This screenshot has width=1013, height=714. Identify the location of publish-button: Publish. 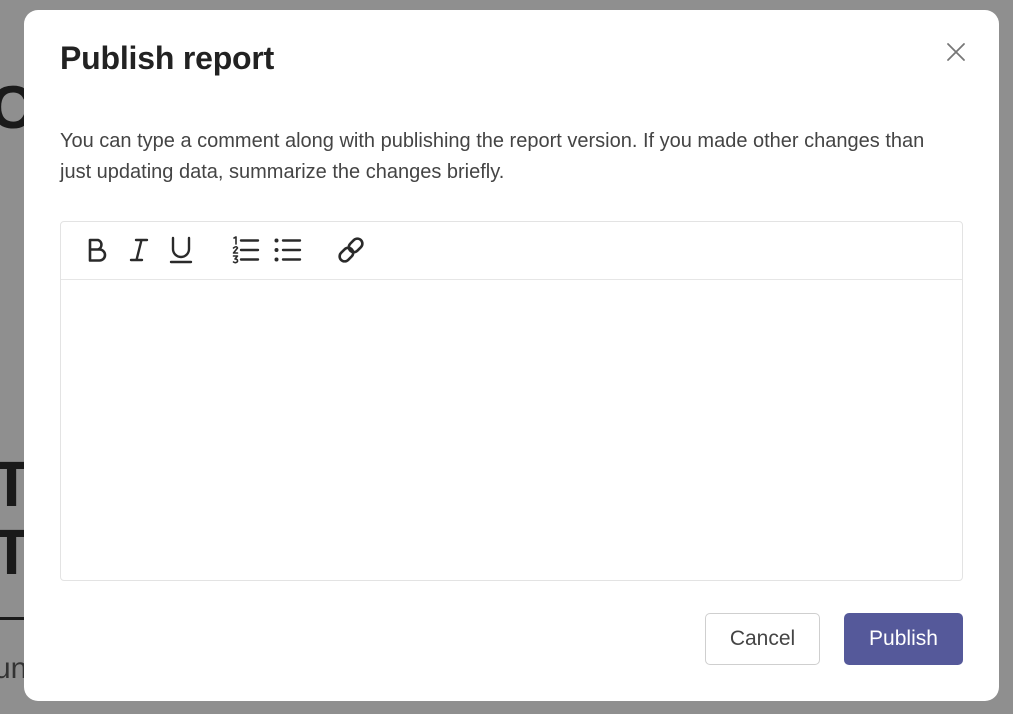
(903, 639).